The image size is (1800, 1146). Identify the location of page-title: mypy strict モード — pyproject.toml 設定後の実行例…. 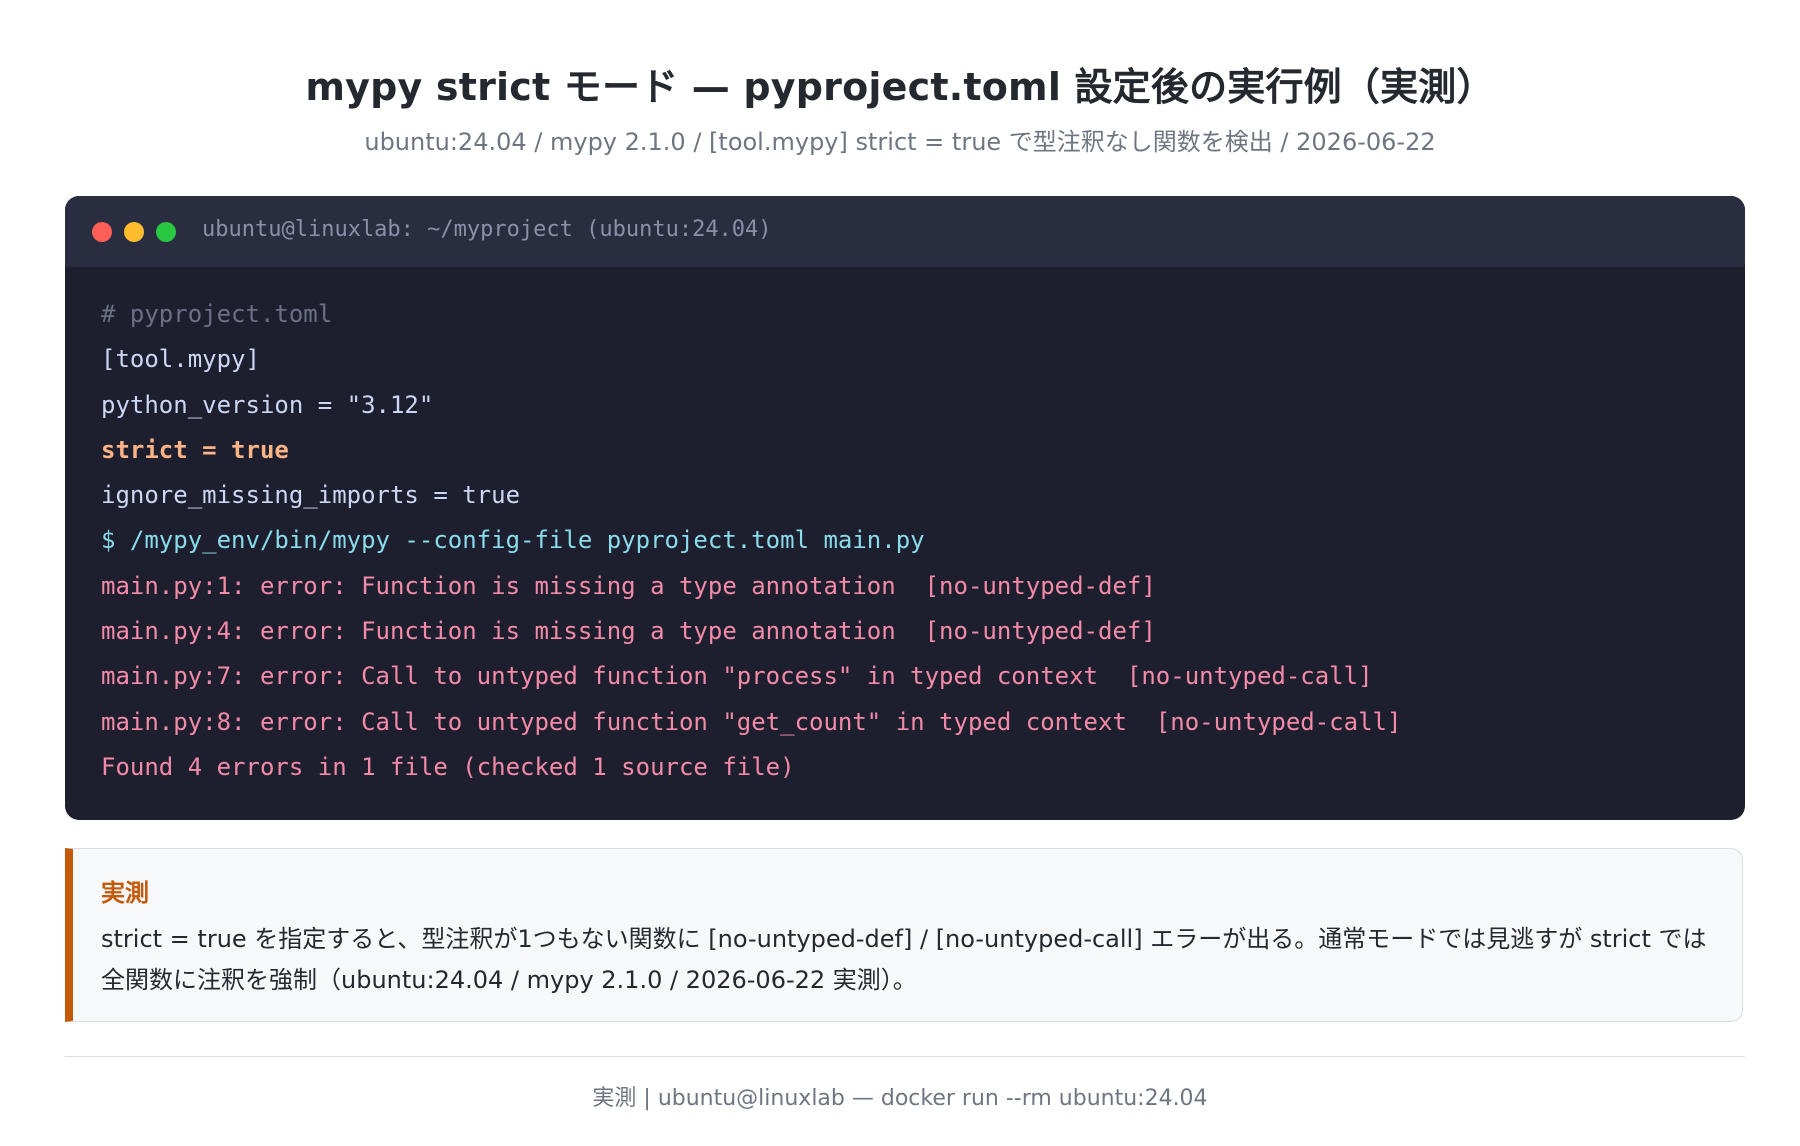
(900, 87).